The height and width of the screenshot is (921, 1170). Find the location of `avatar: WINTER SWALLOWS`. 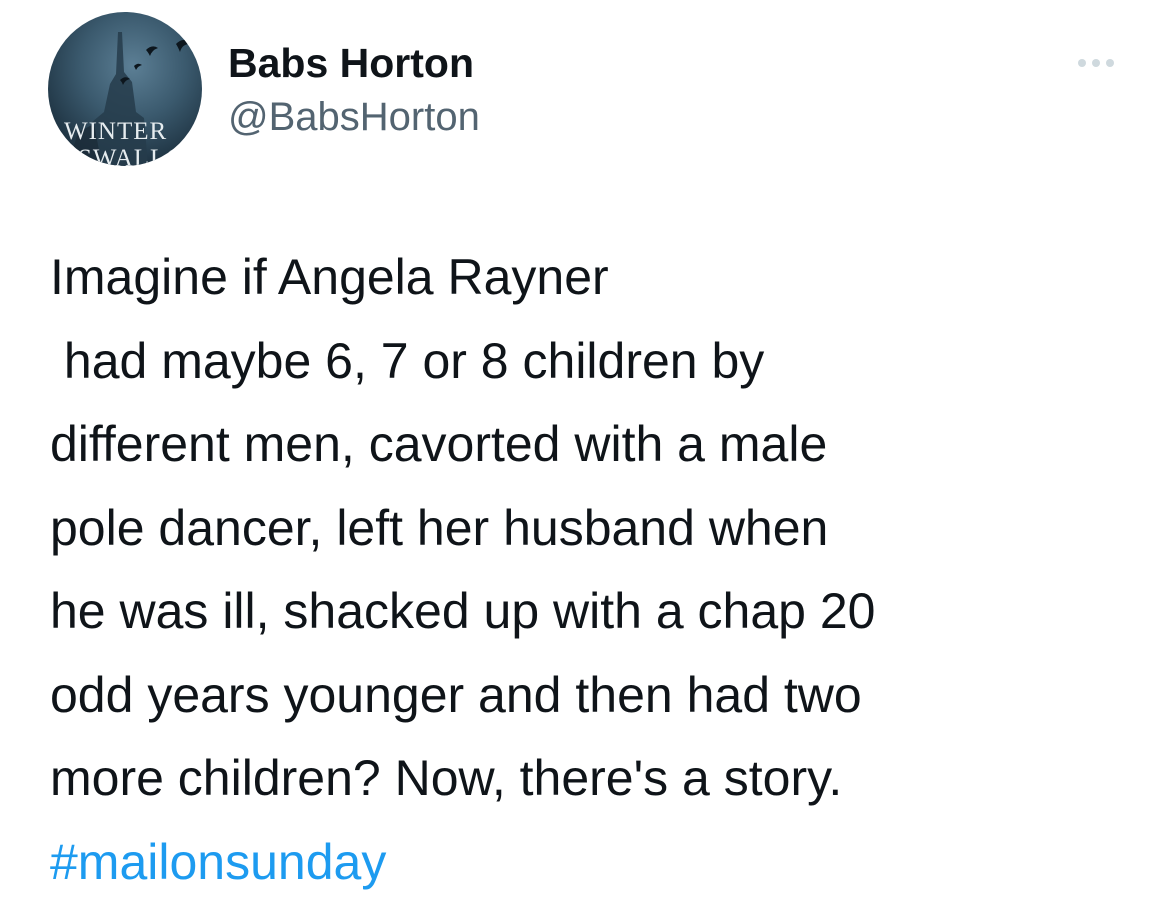

avatar: WINTER SWALLOWS is located at coordinates (125, 89).